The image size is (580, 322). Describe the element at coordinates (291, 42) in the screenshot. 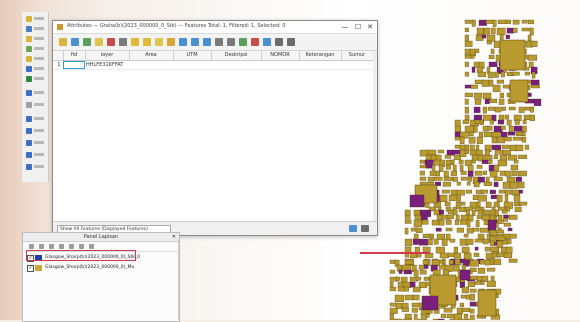

I see `actions-icon` at that location.